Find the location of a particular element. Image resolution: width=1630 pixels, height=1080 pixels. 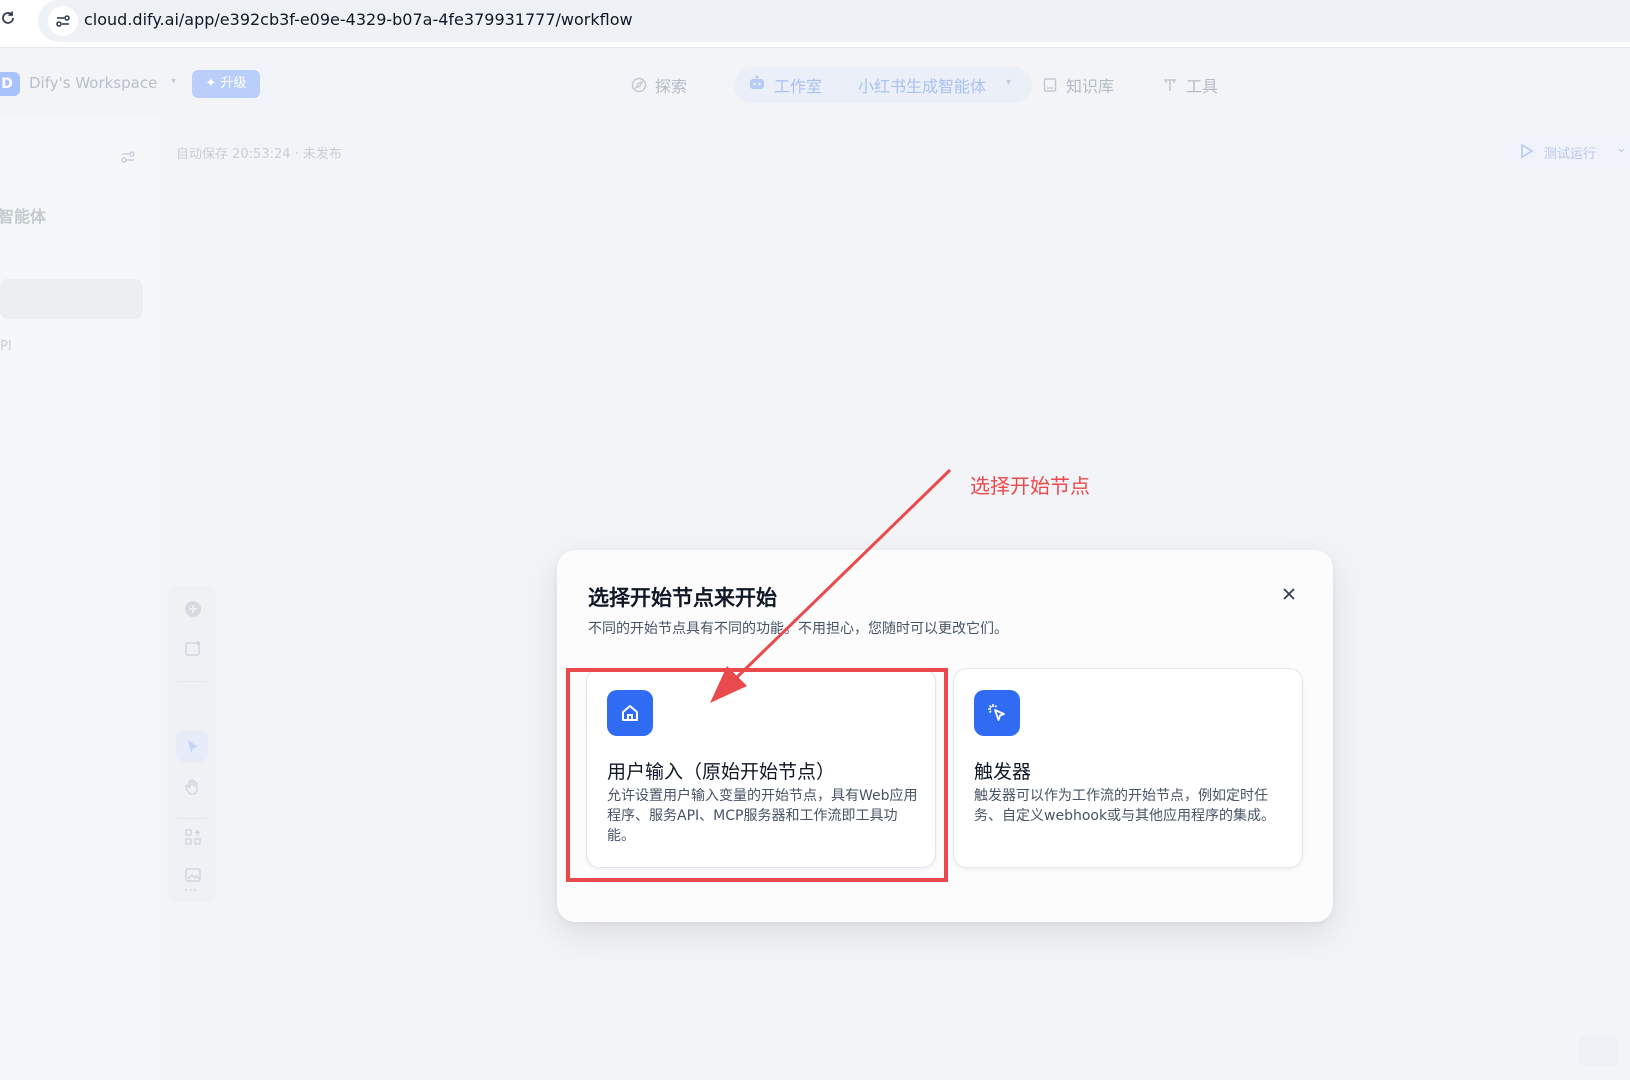

test-run-label: 测试运行 is located at coordinates (1570, 154).